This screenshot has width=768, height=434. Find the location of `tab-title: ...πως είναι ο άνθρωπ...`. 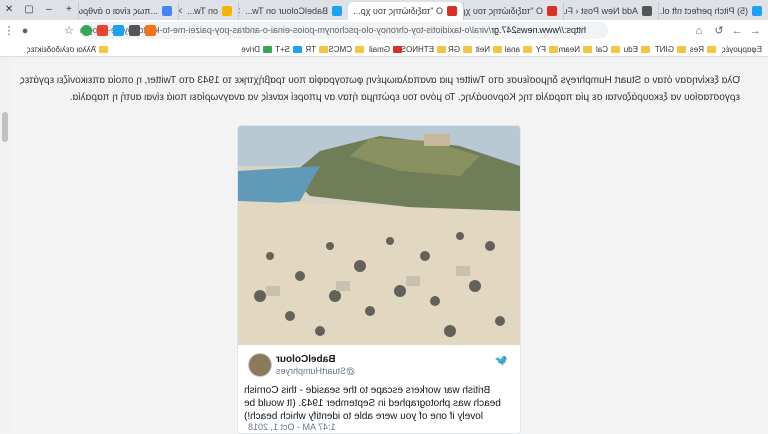

tab-title: ...πως είναι ο άνθρωπ... is located at coordinates (118, 11).